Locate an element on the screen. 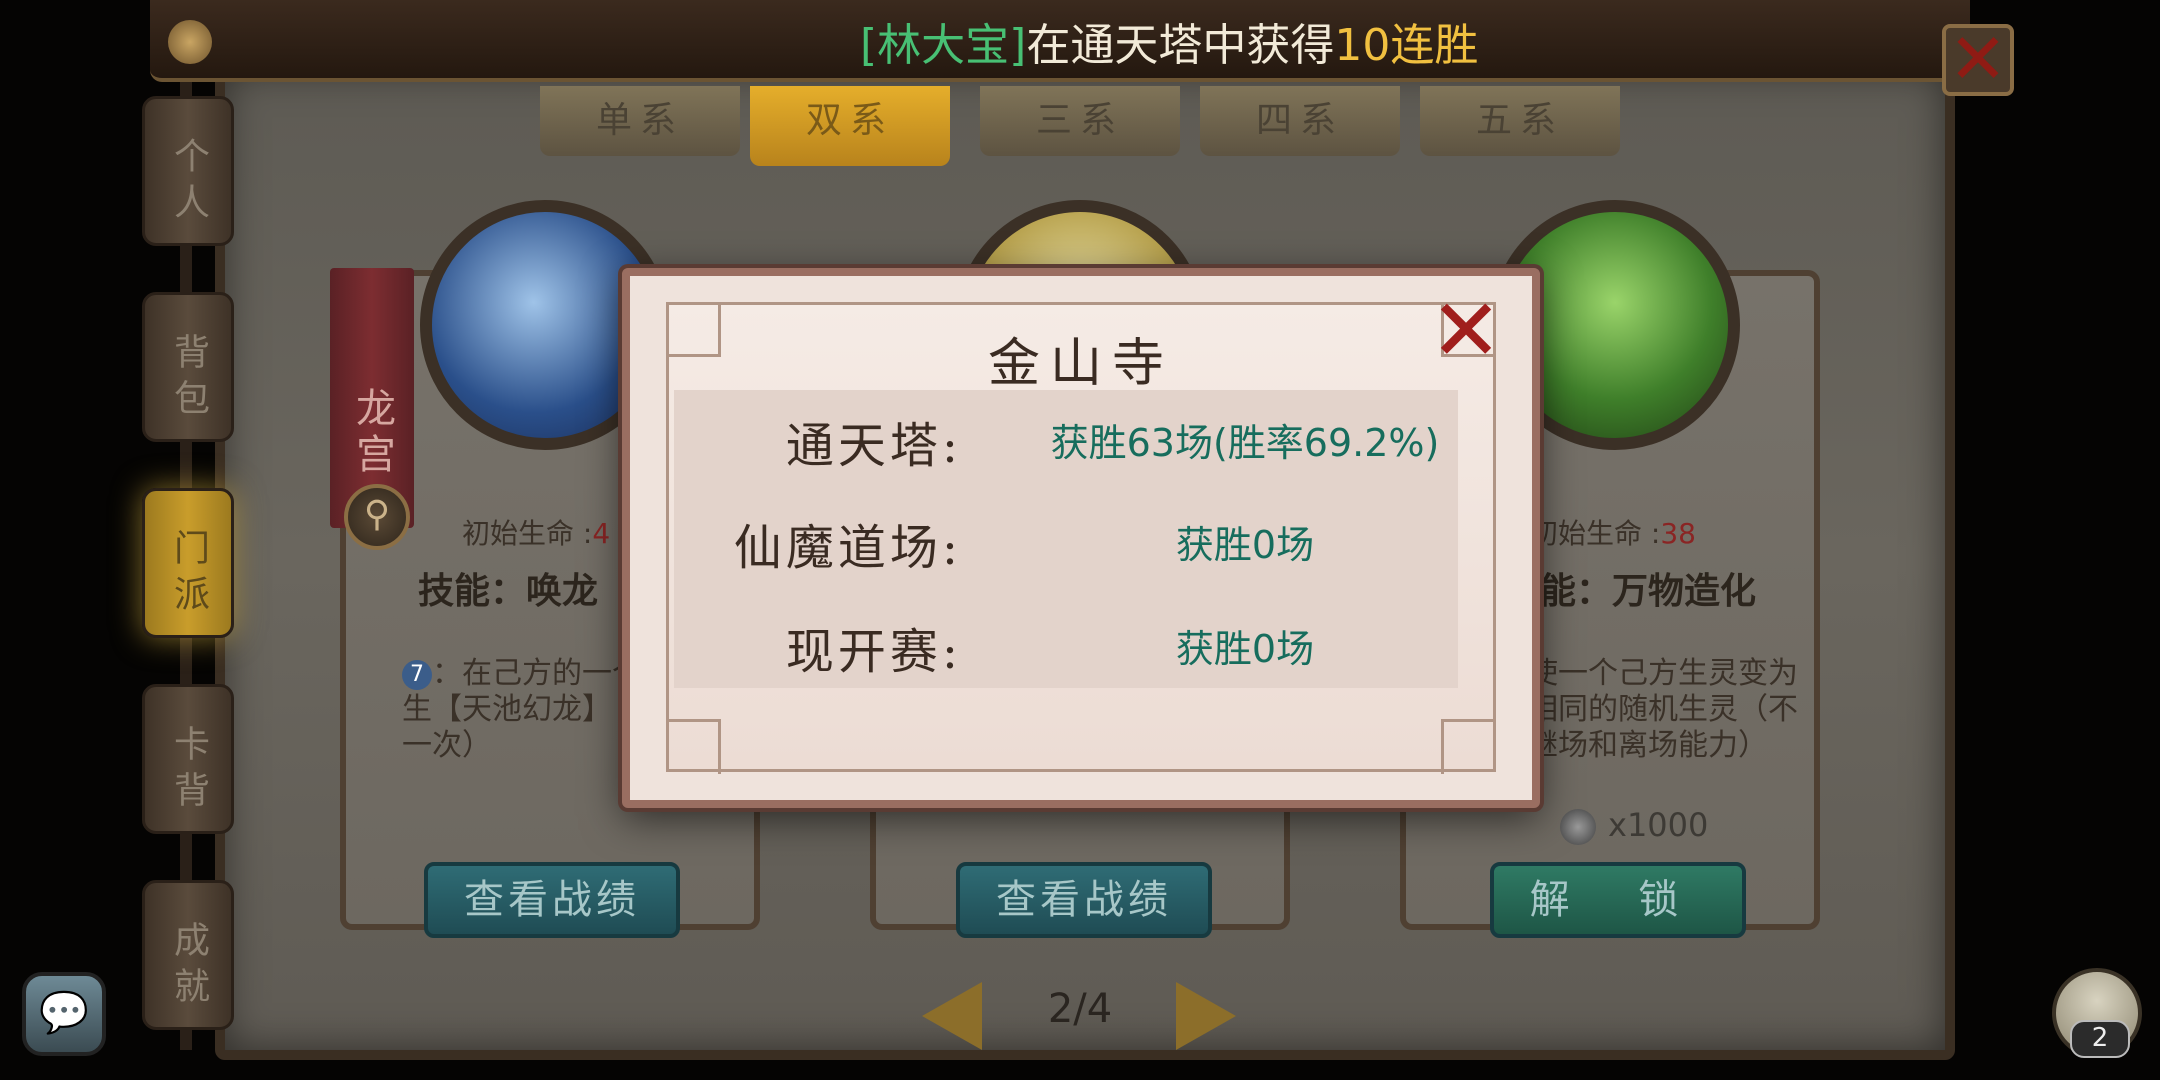  skill-name: 能：万物造化 is located at coordinates (1648, 591).